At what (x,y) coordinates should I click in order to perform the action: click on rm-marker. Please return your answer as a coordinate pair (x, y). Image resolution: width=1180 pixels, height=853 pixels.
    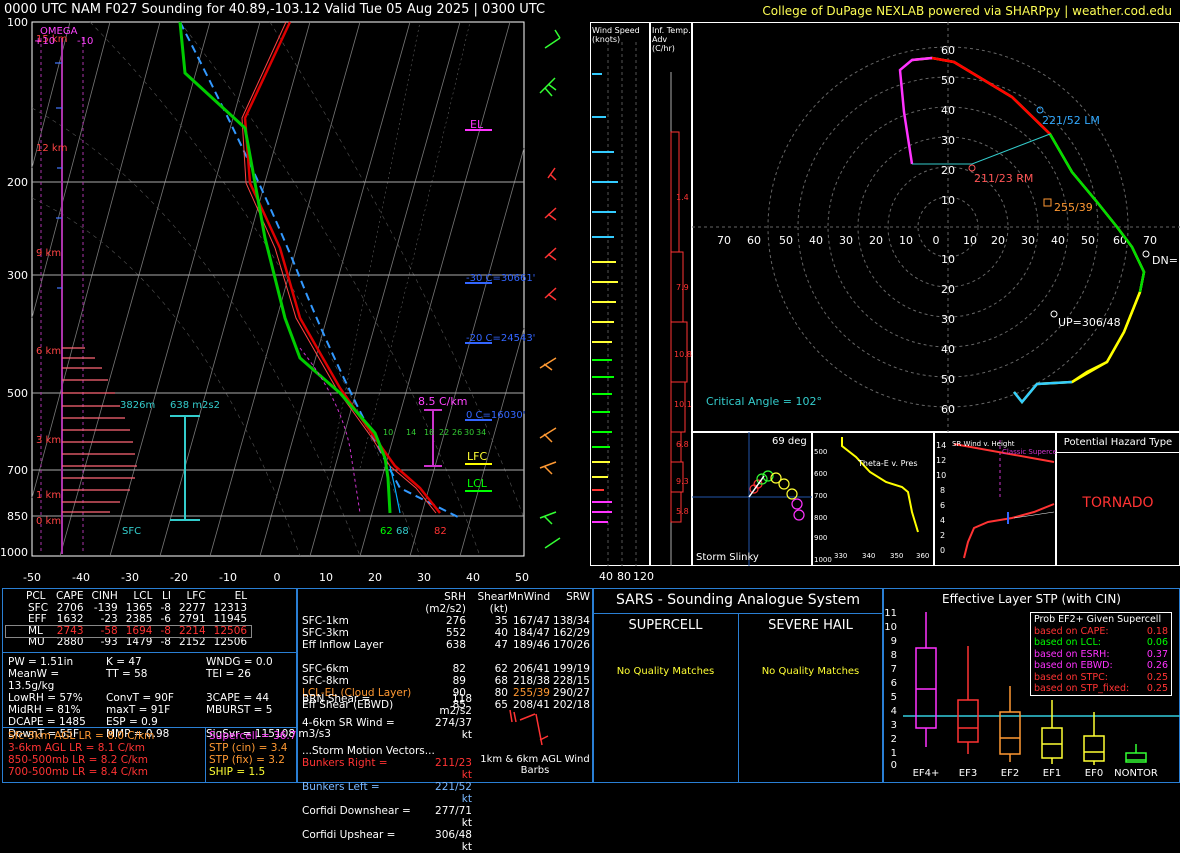
    Looking at the image, I should click on (972, 168).